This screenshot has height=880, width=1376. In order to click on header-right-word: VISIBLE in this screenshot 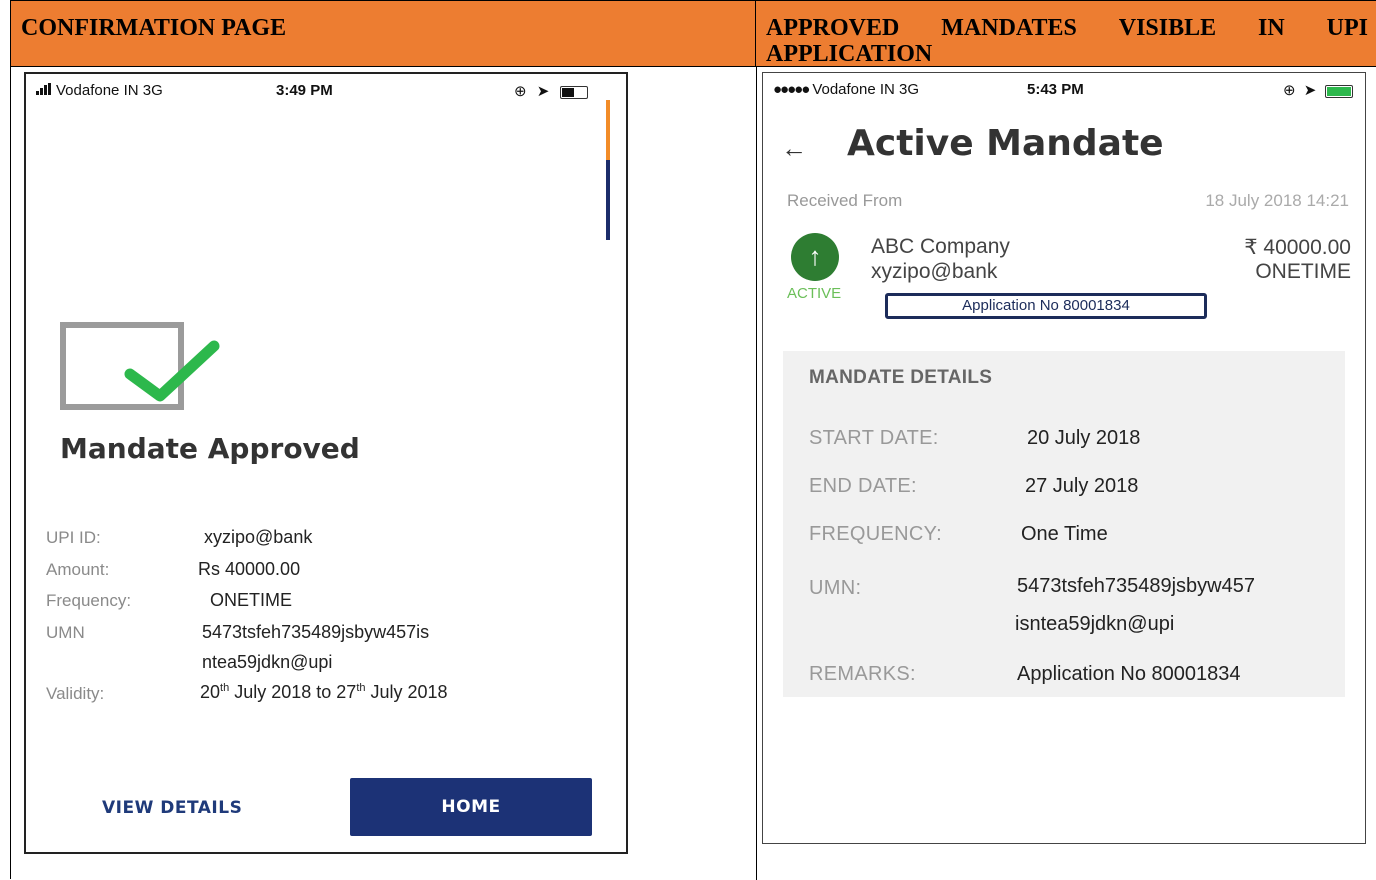, I will do `click(1167, 28)`.